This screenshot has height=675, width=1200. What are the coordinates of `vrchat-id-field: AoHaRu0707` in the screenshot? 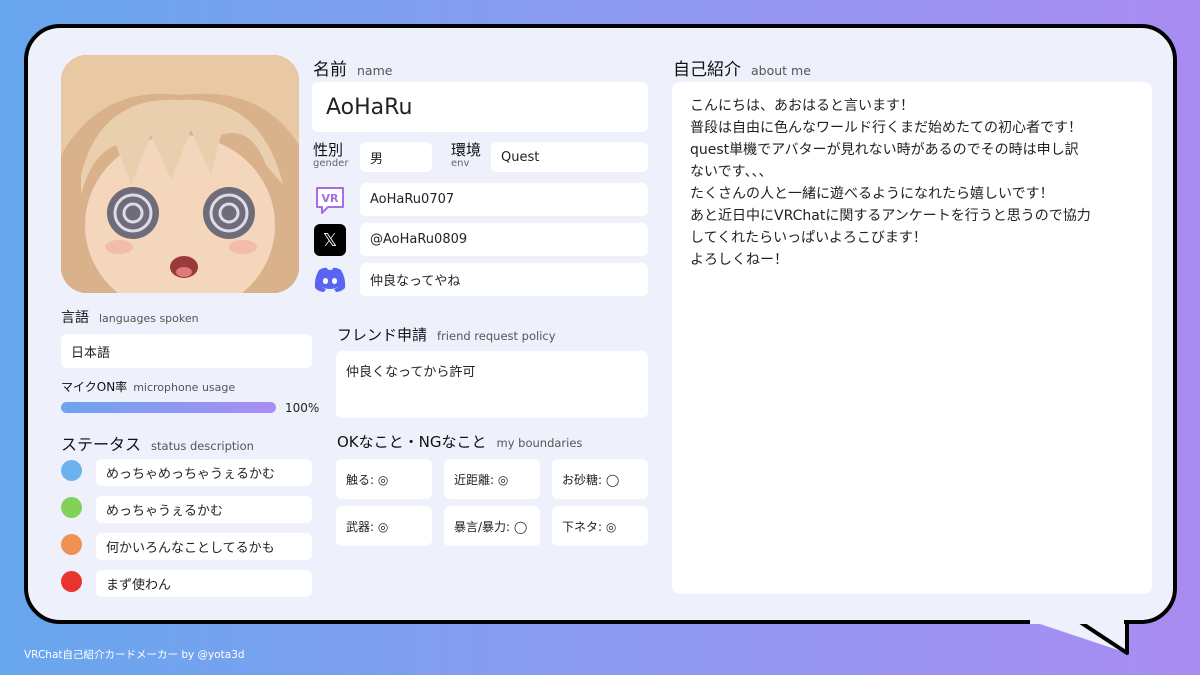 It's located at (504, 199).